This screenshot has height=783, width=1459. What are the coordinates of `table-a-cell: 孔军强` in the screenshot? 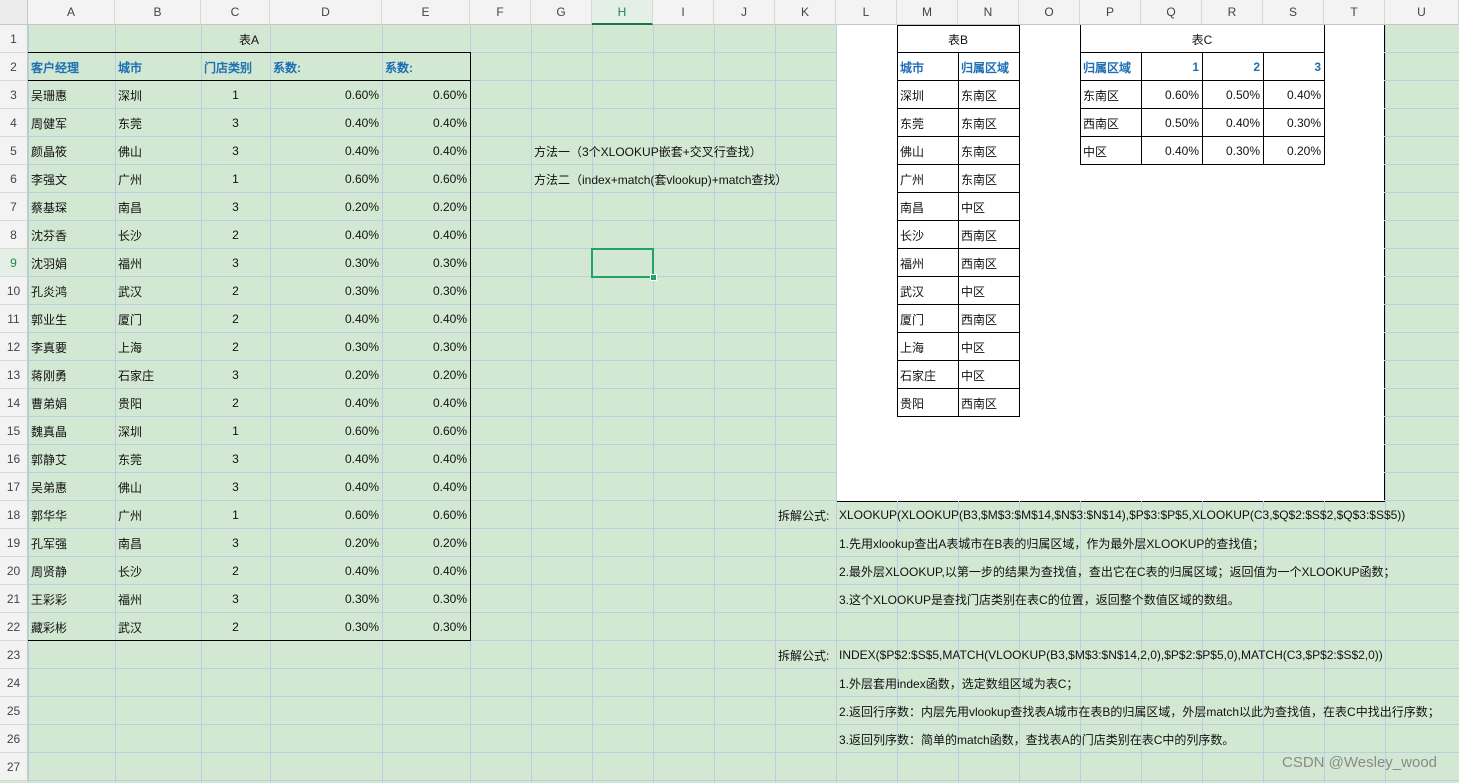 It's located at (49, 543).